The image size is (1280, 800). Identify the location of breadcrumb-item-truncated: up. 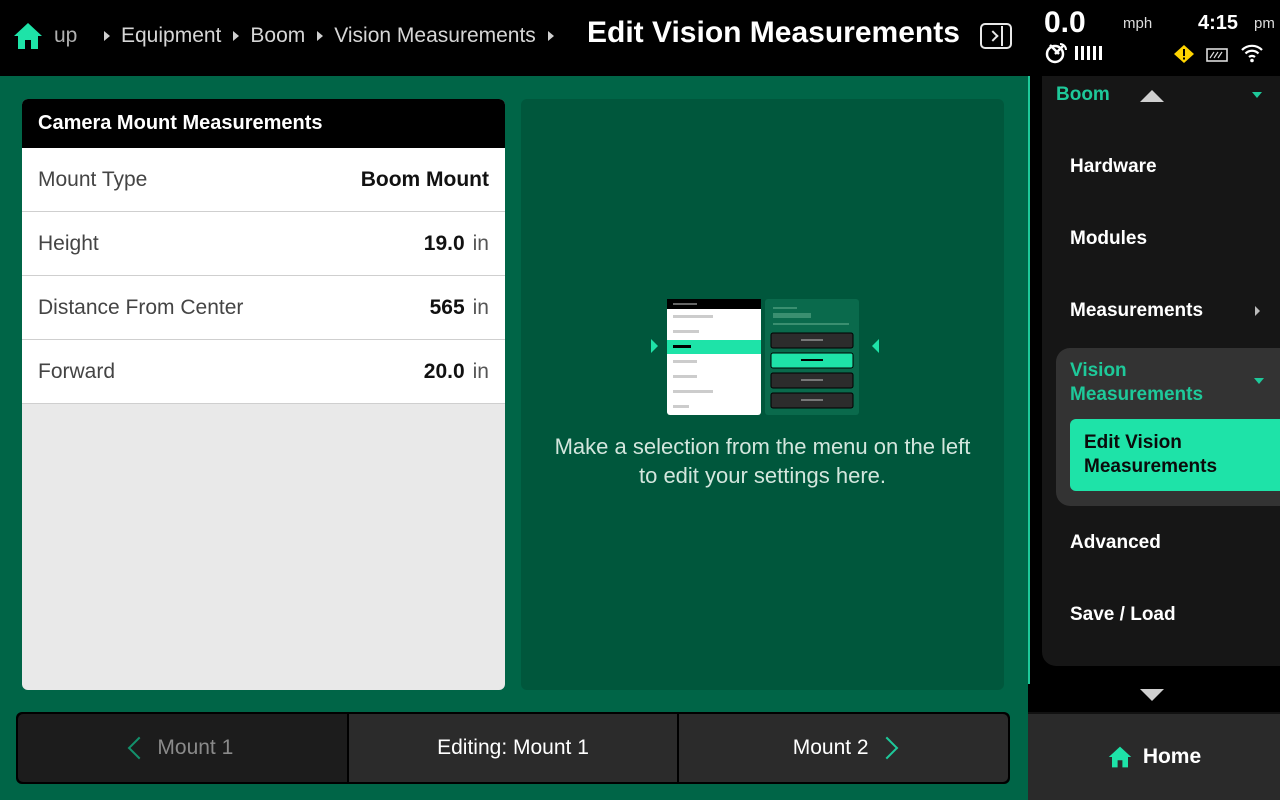
(73, 36).